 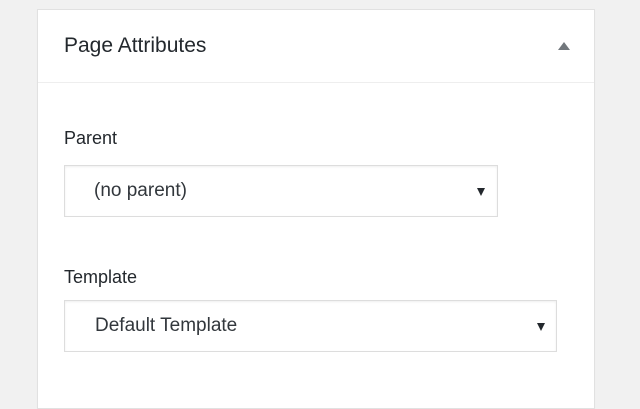 I want to click on template-select-value: Default Template, so click(x=166, y=325).